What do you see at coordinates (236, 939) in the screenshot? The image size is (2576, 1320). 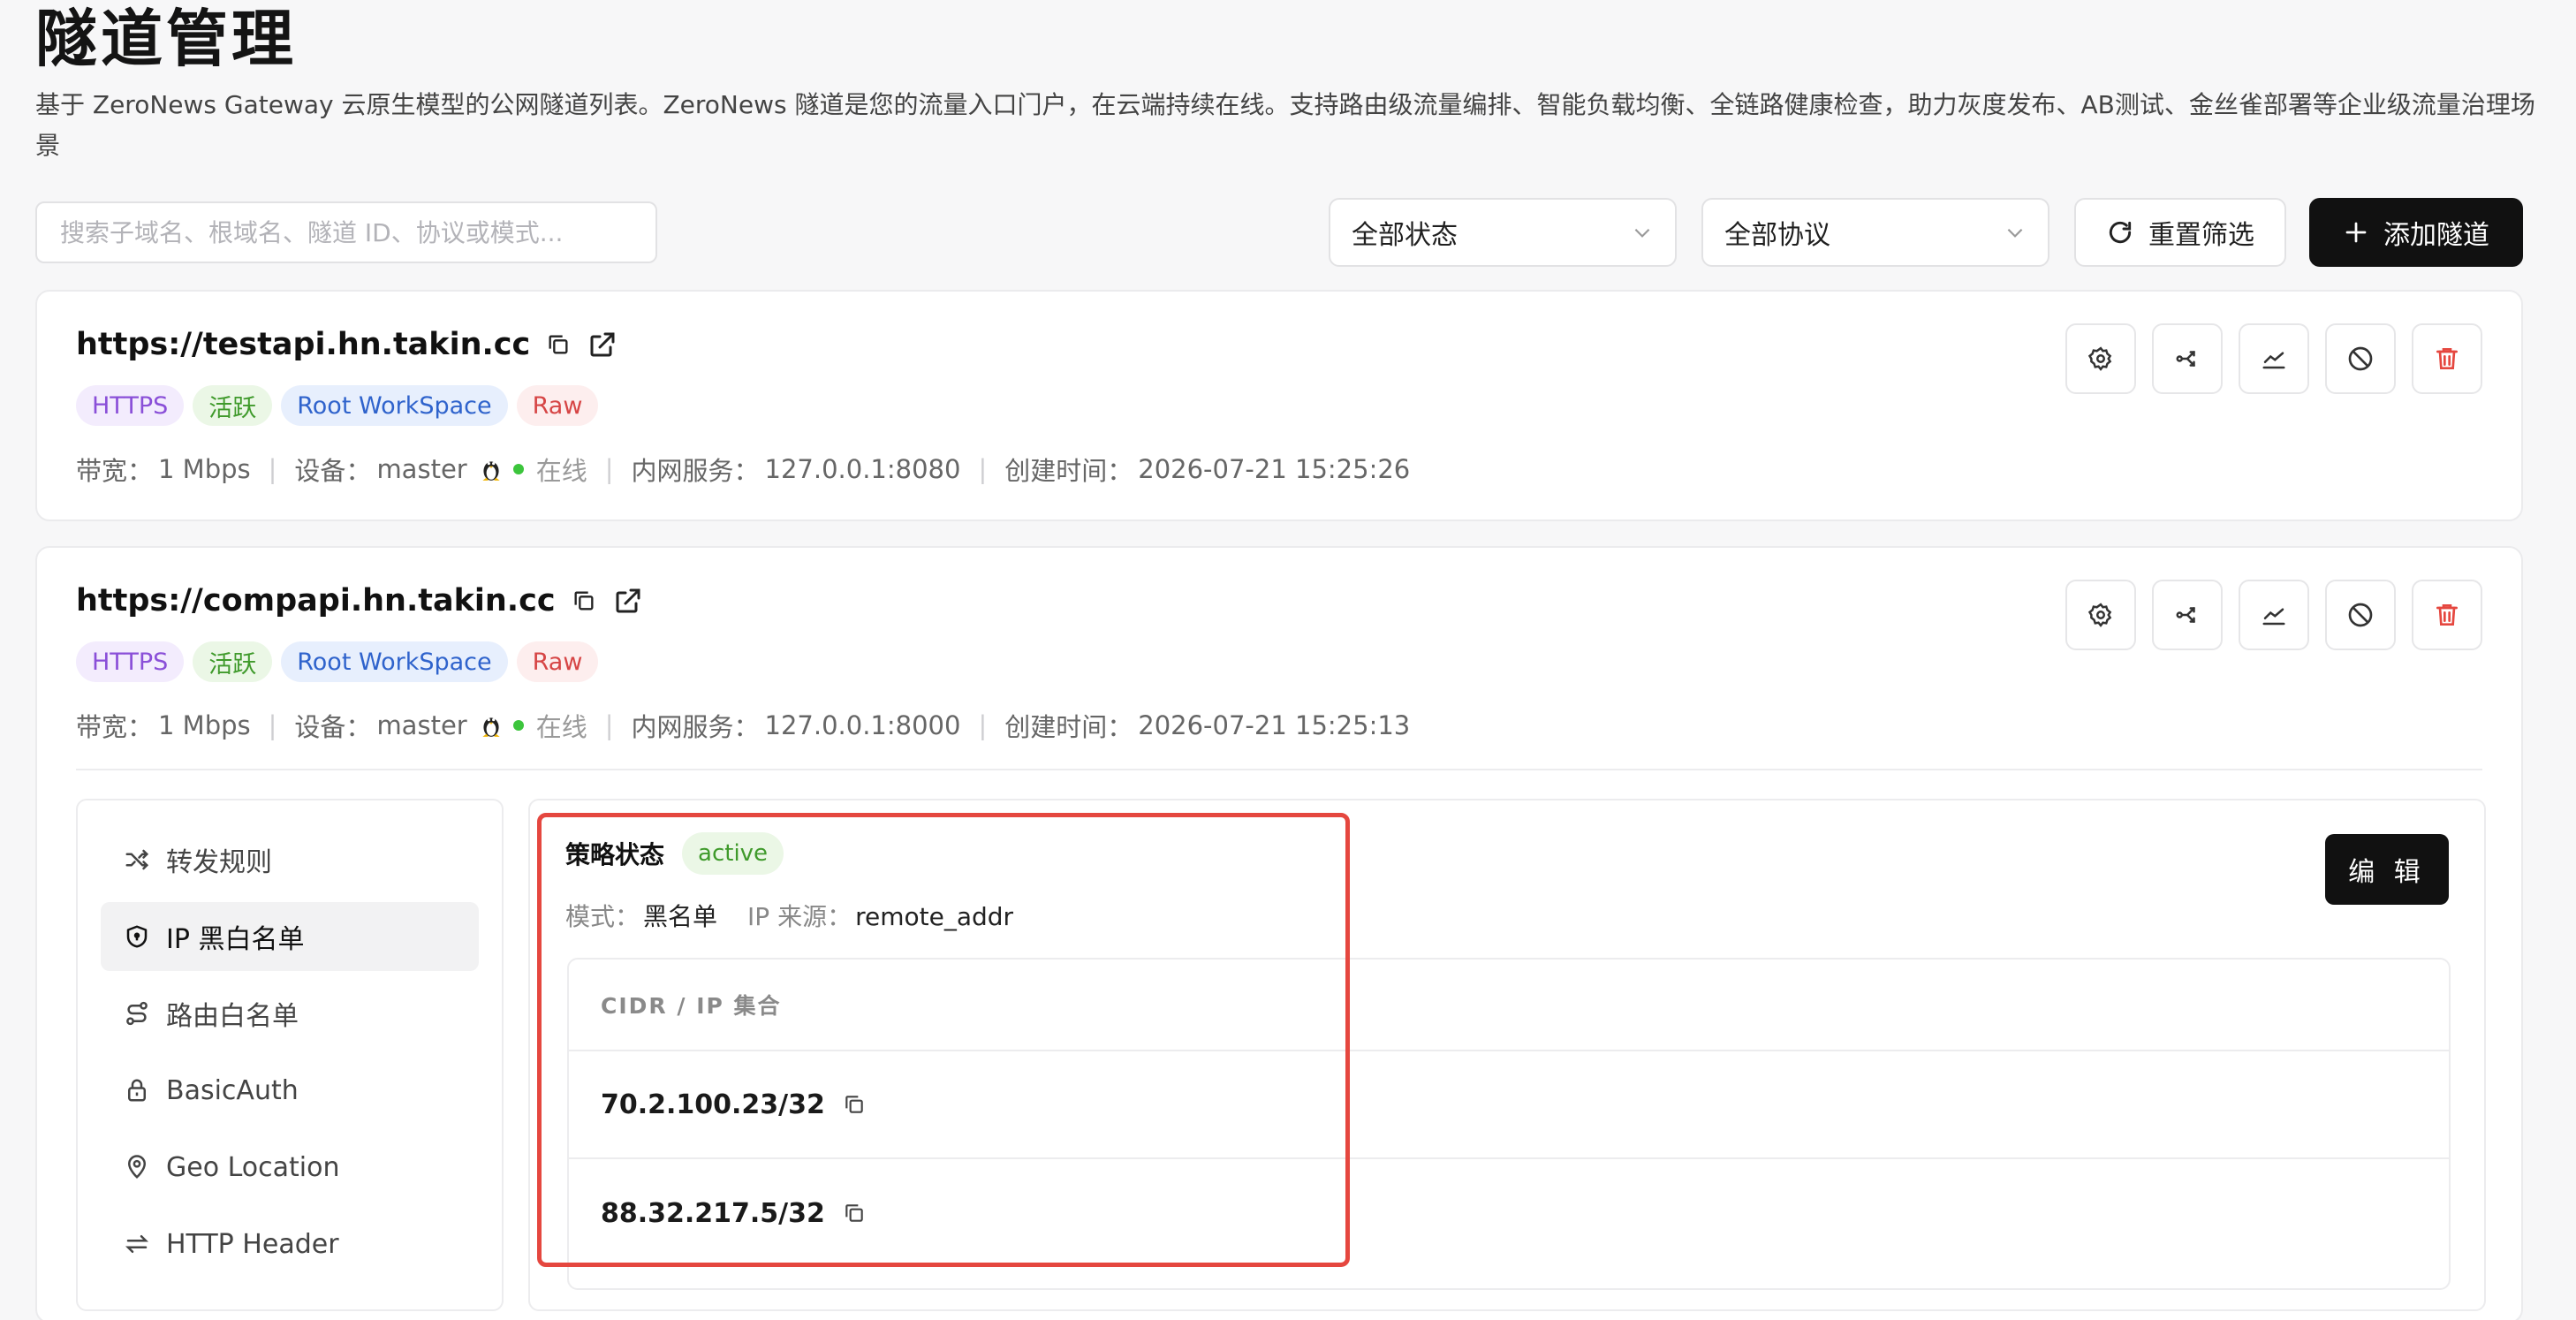 I see `sidebar-item-label: IP 黑白名单` at bounding box center [236, 939].